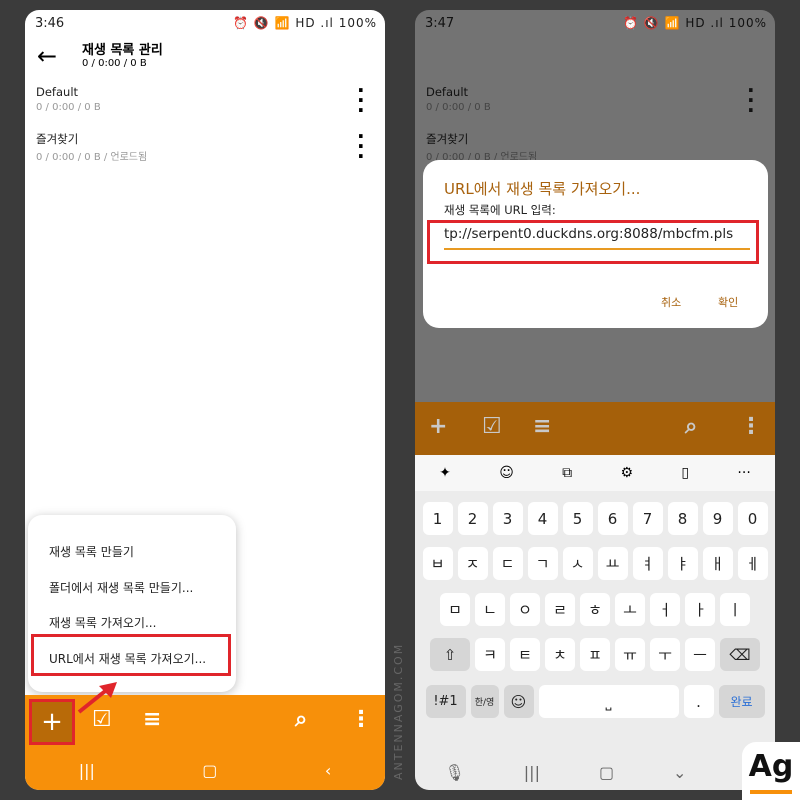 This screenshot has height=800, width=800. I want to click on key: 6, so click(612, 518).